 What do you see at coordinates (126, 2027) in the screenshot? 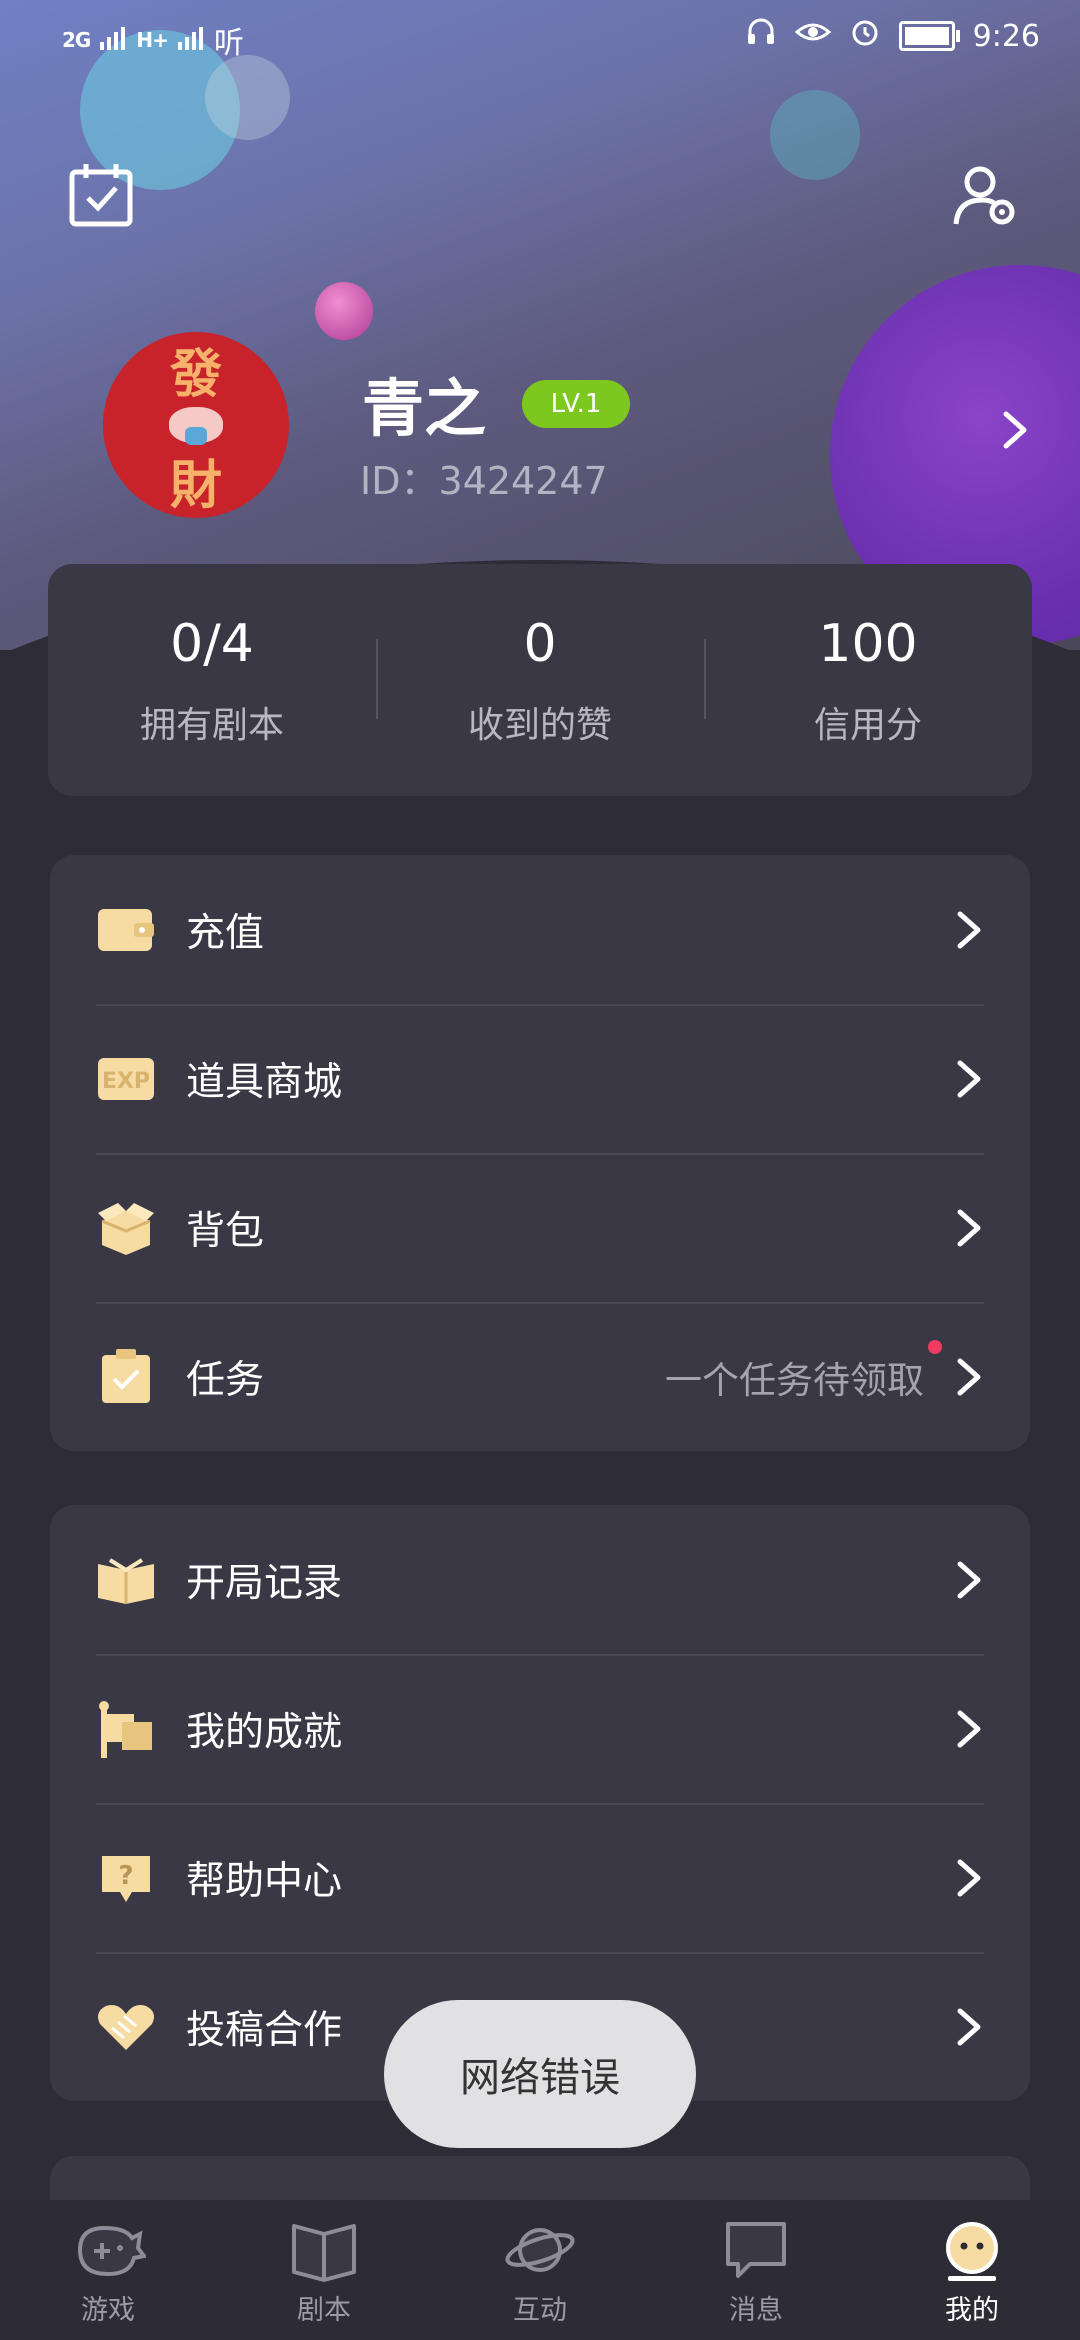
I see `handshake-icon` at bounding box center [126, 2027].